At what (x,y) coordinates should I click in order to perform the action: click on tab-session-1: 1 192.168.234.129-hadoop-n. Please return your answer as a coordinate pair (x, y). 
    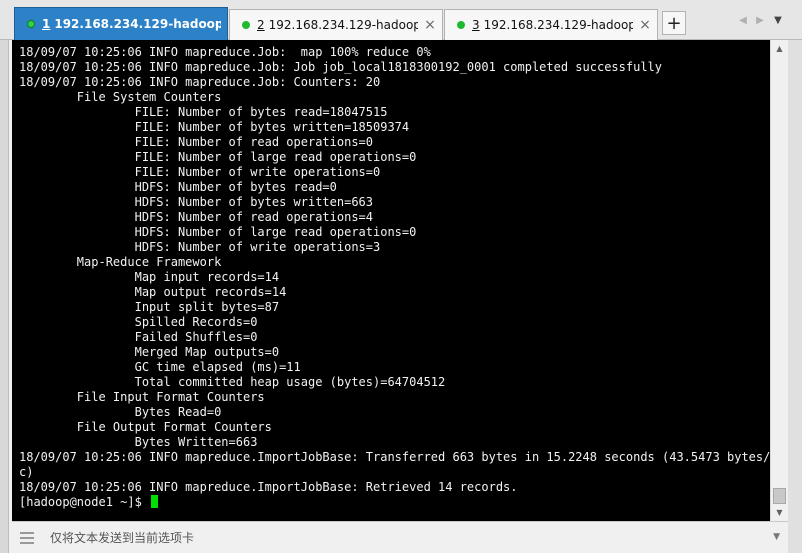
    Looking at the image, I should click on (121, 23).